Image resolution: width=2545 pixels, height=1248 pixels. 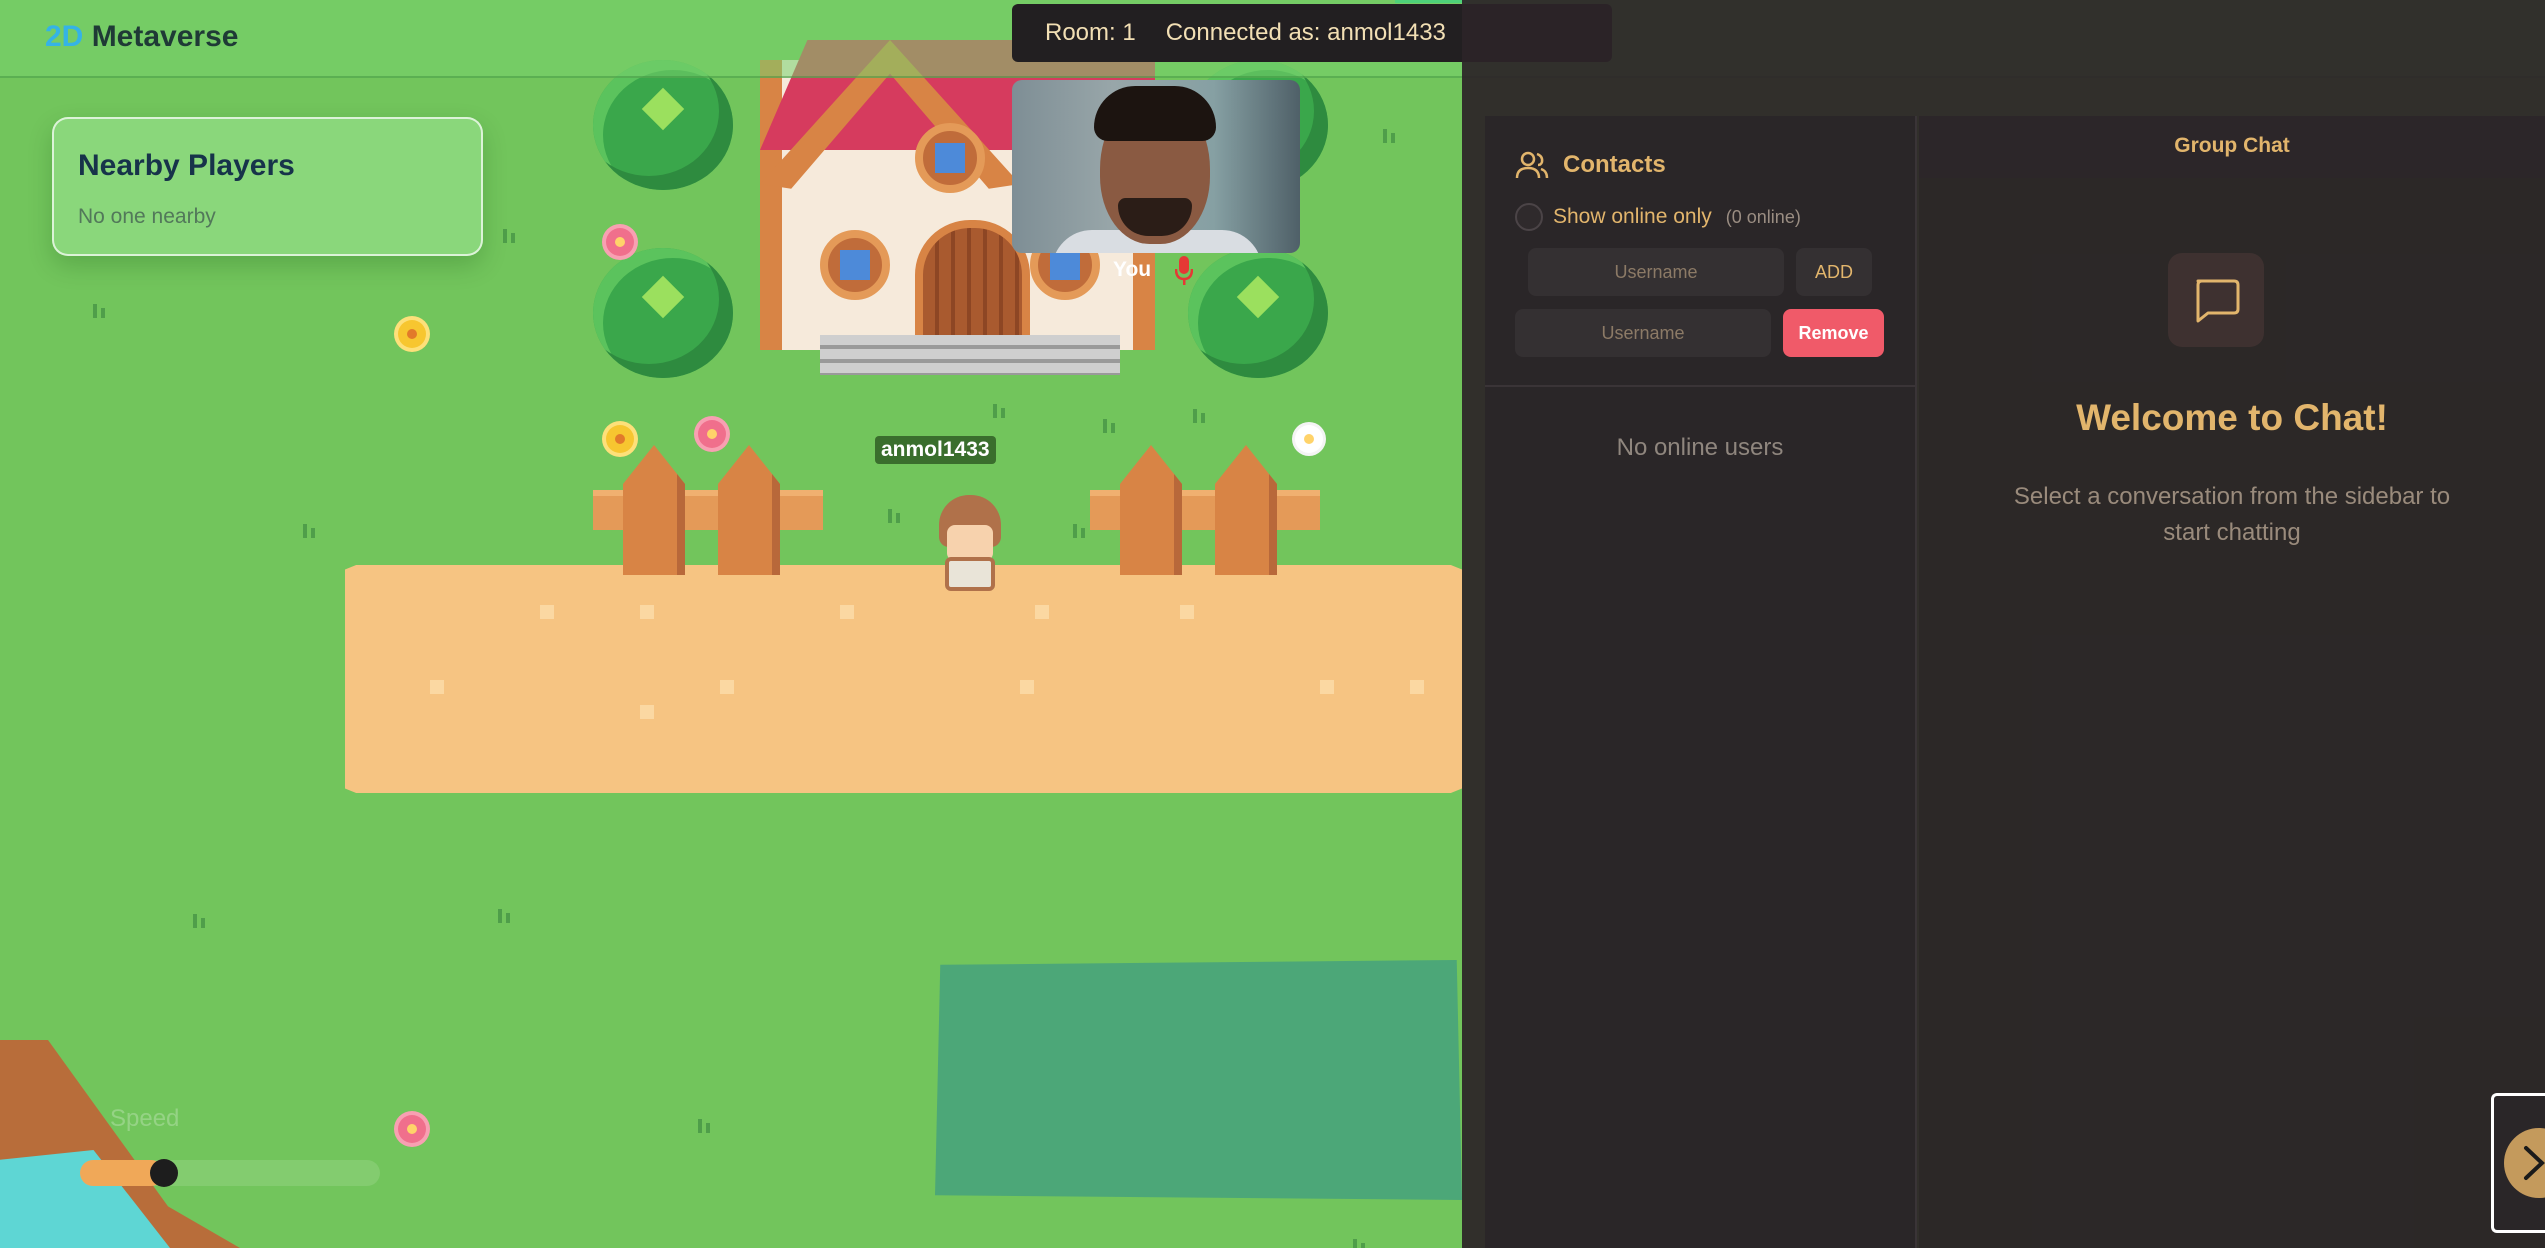 What do you see at coordinates (145, 1118) in the screenshot?
I see `speed-label: Speed` at bounding box center [145, 1118].